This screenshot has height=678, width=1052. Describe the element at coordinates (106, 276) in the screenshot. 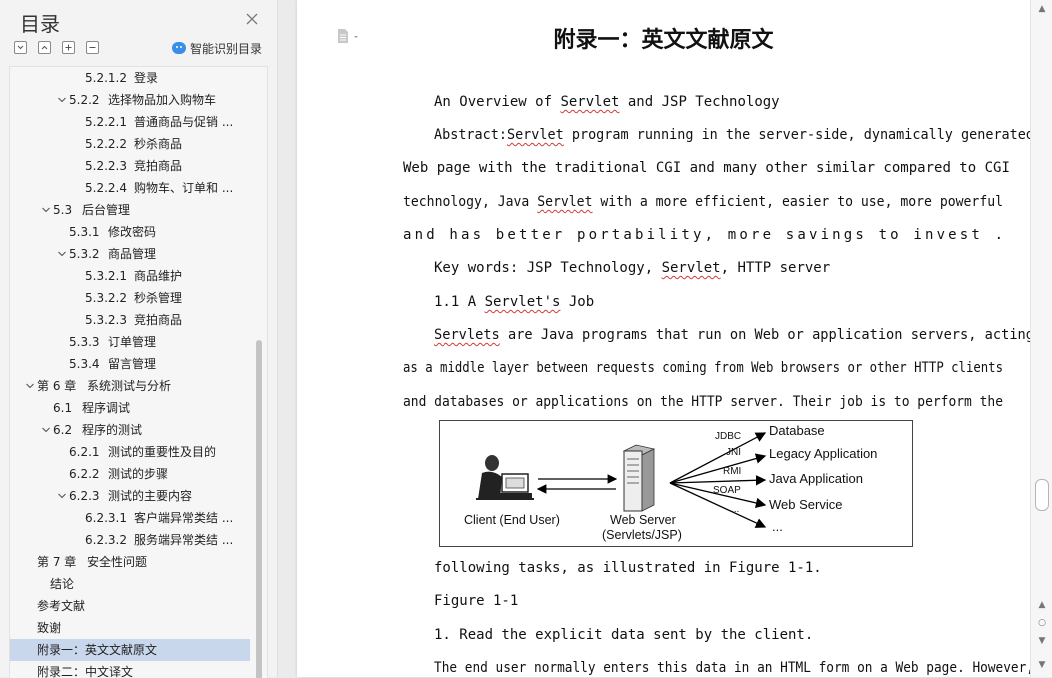

I see `toc-item-number: 5.3.2.1` at that location.